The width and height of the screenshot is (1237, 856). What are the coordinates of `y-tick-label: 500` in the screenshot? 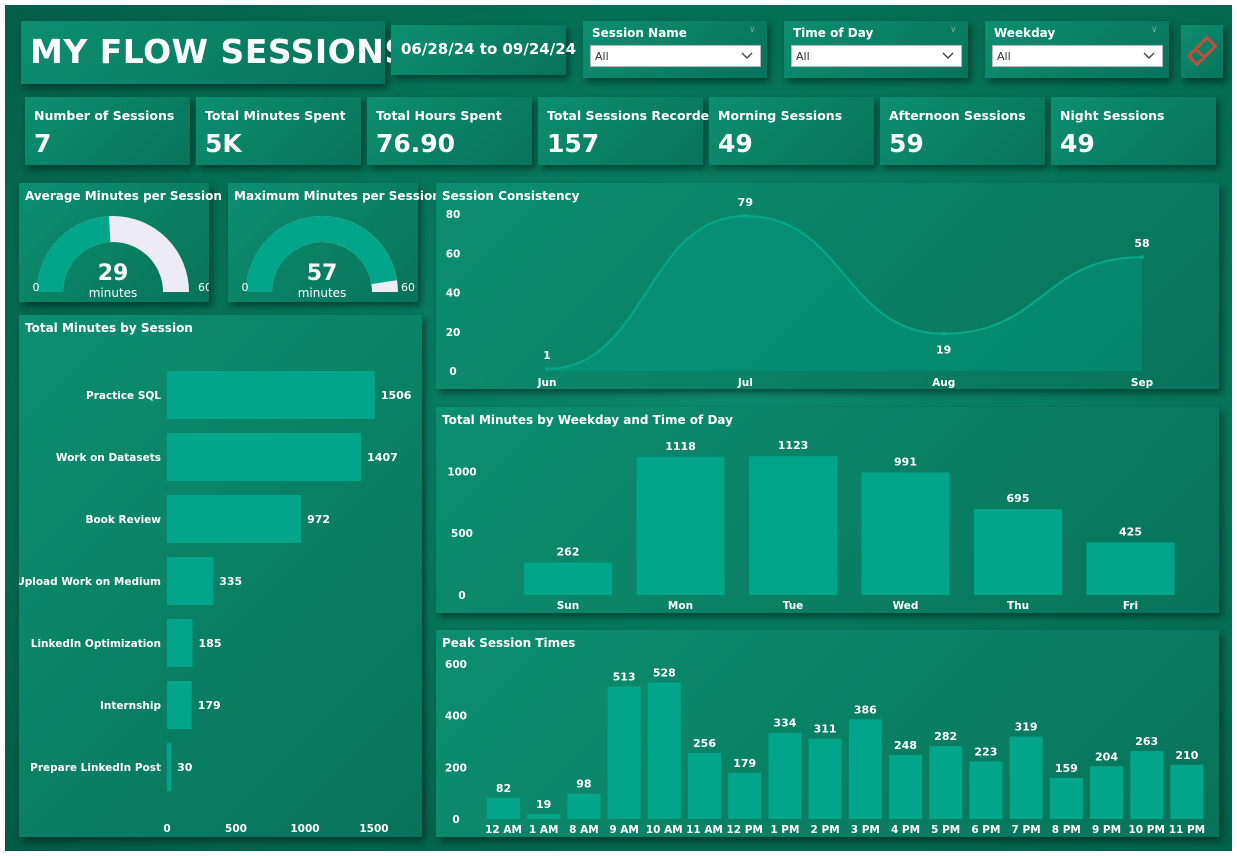 It's located at (462, 534).